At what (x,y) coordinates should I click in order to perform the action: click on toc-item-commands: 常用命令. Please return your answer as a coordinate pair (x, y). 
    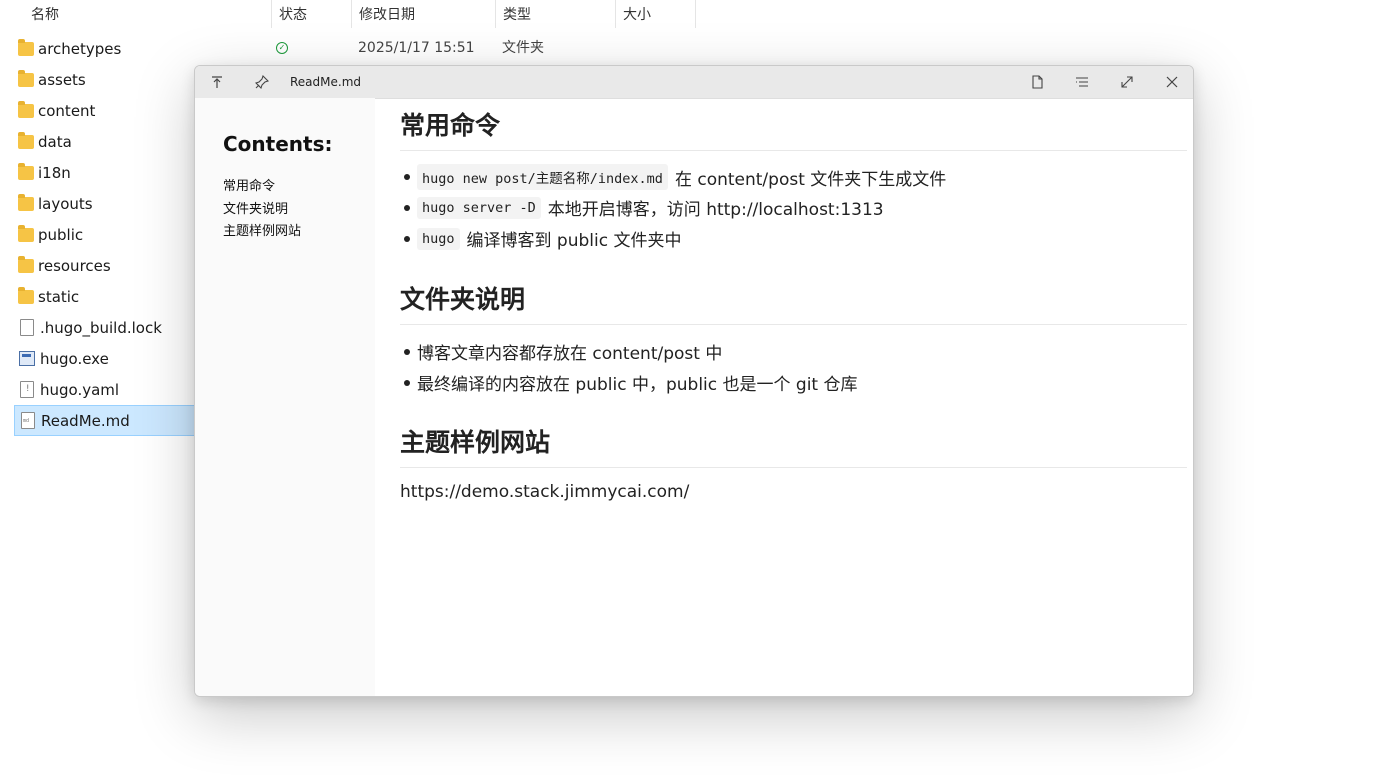
    Looking at the image, I should click on (249, 184).